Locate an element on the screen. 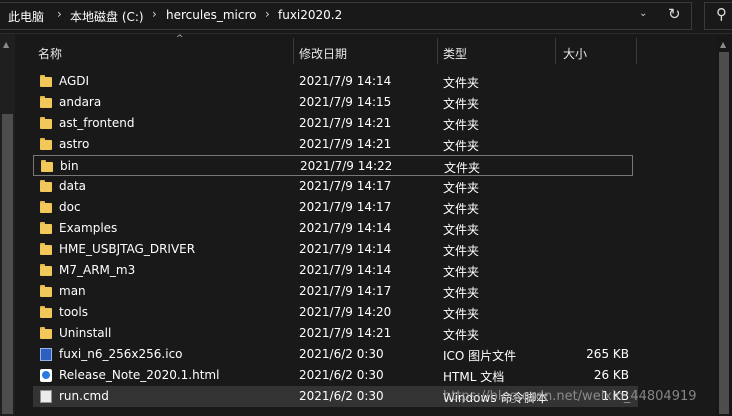 This screenshot has height=416, width=732. file-row: M7_ARM_m3 2021/7/9 14:14 文件夹 is located at coordinates (333, 270).